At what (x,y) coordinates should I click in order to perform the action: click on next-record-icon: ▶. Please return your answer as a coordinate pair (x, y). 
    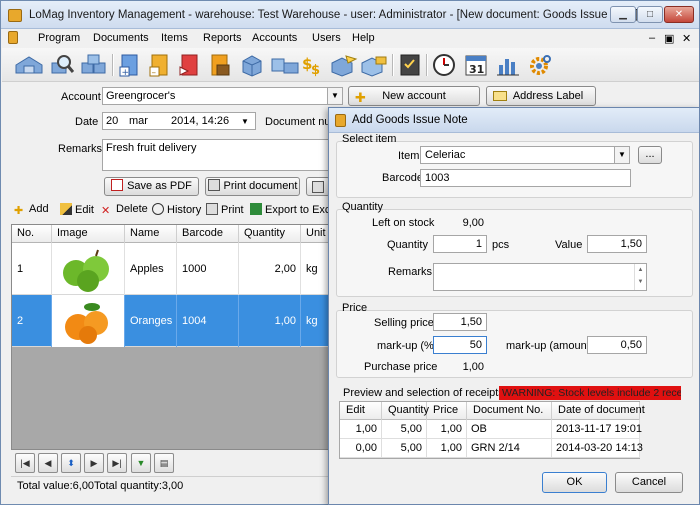
    Looking at the image, I should click on (94, 463).